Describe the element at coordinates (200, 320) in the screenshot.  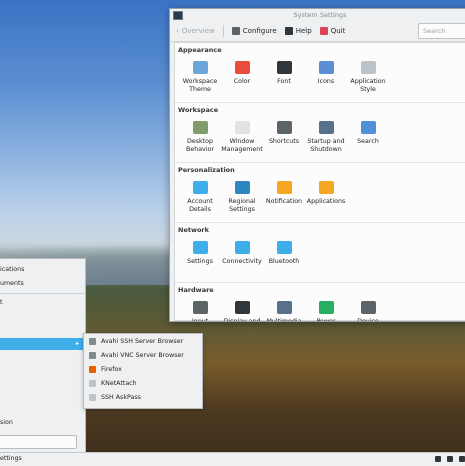
I see `settings-item-label: Input Devices` at that location.